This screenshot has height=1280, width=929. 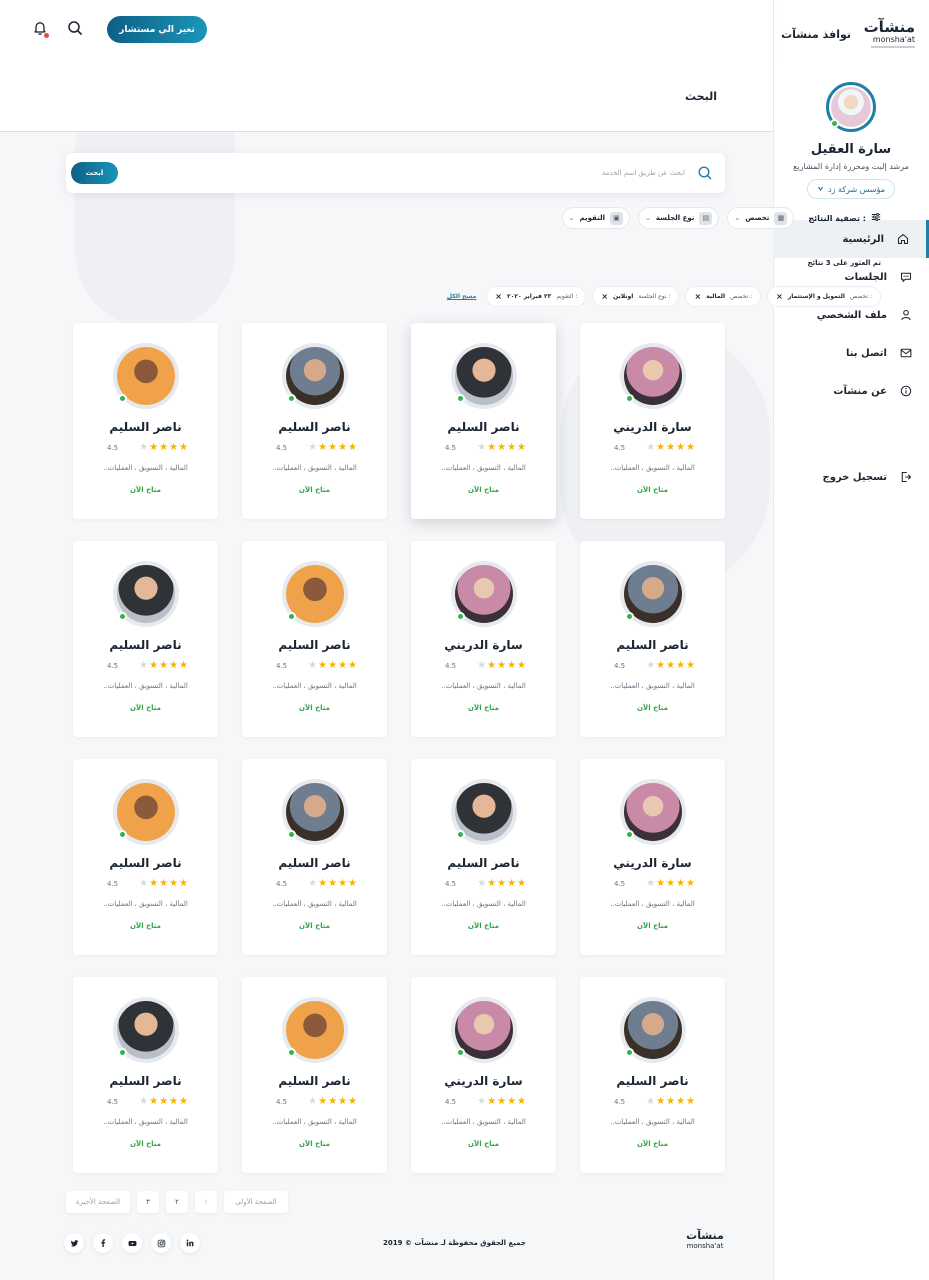 I want to click on logout-button: تسجيل خروج, so click(x=851, y=477).